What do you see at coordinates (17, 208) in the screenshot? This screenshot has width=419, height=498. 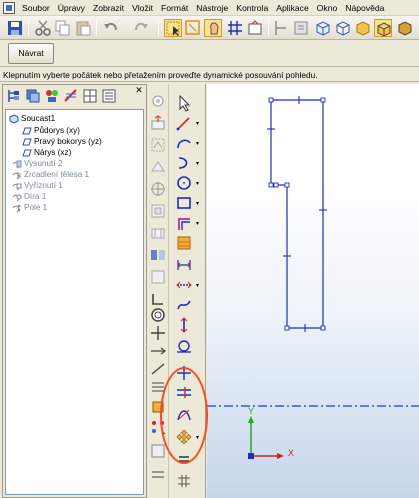 I see `pattern-icon` at bounding box center [17, 208].